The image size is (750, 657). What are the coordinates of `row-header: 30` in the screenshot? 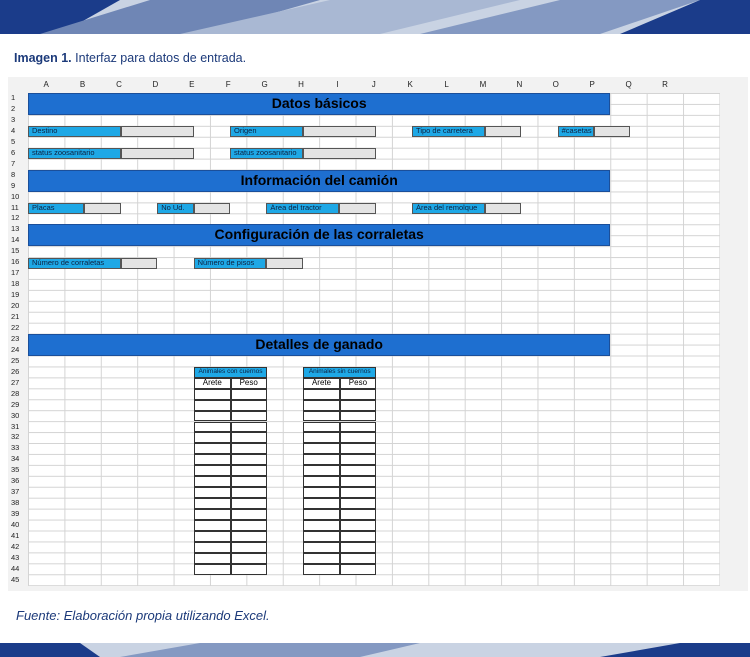 It's located at (18, 416).